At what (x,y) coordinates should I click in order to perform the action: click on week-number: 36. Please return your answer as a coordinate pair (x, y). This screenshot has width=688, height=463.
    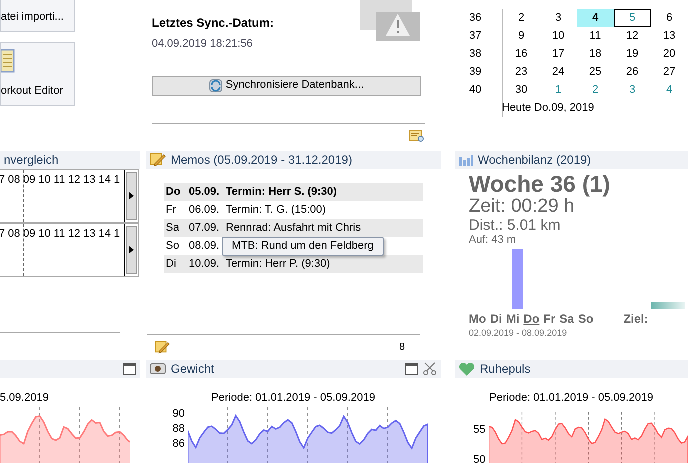
    Looking at the image, I should click on (475, 18).